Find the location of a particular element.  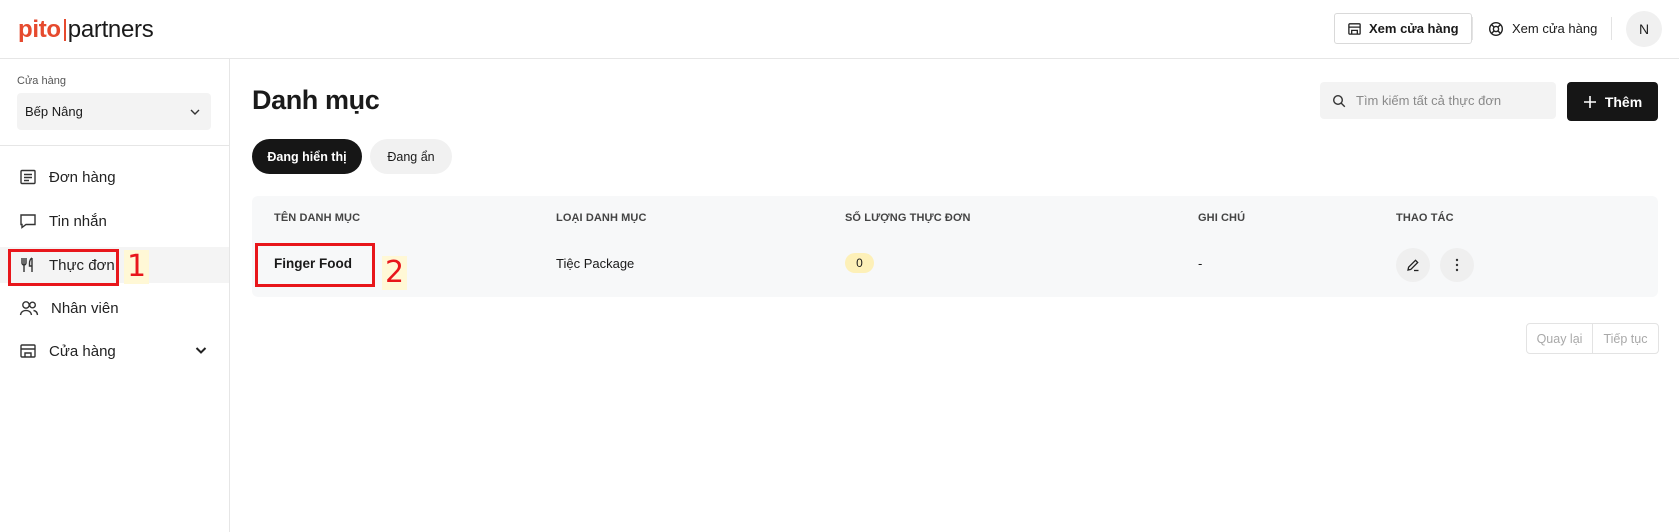

menu-count-badge: 0 is located at coordinates (859, 263).